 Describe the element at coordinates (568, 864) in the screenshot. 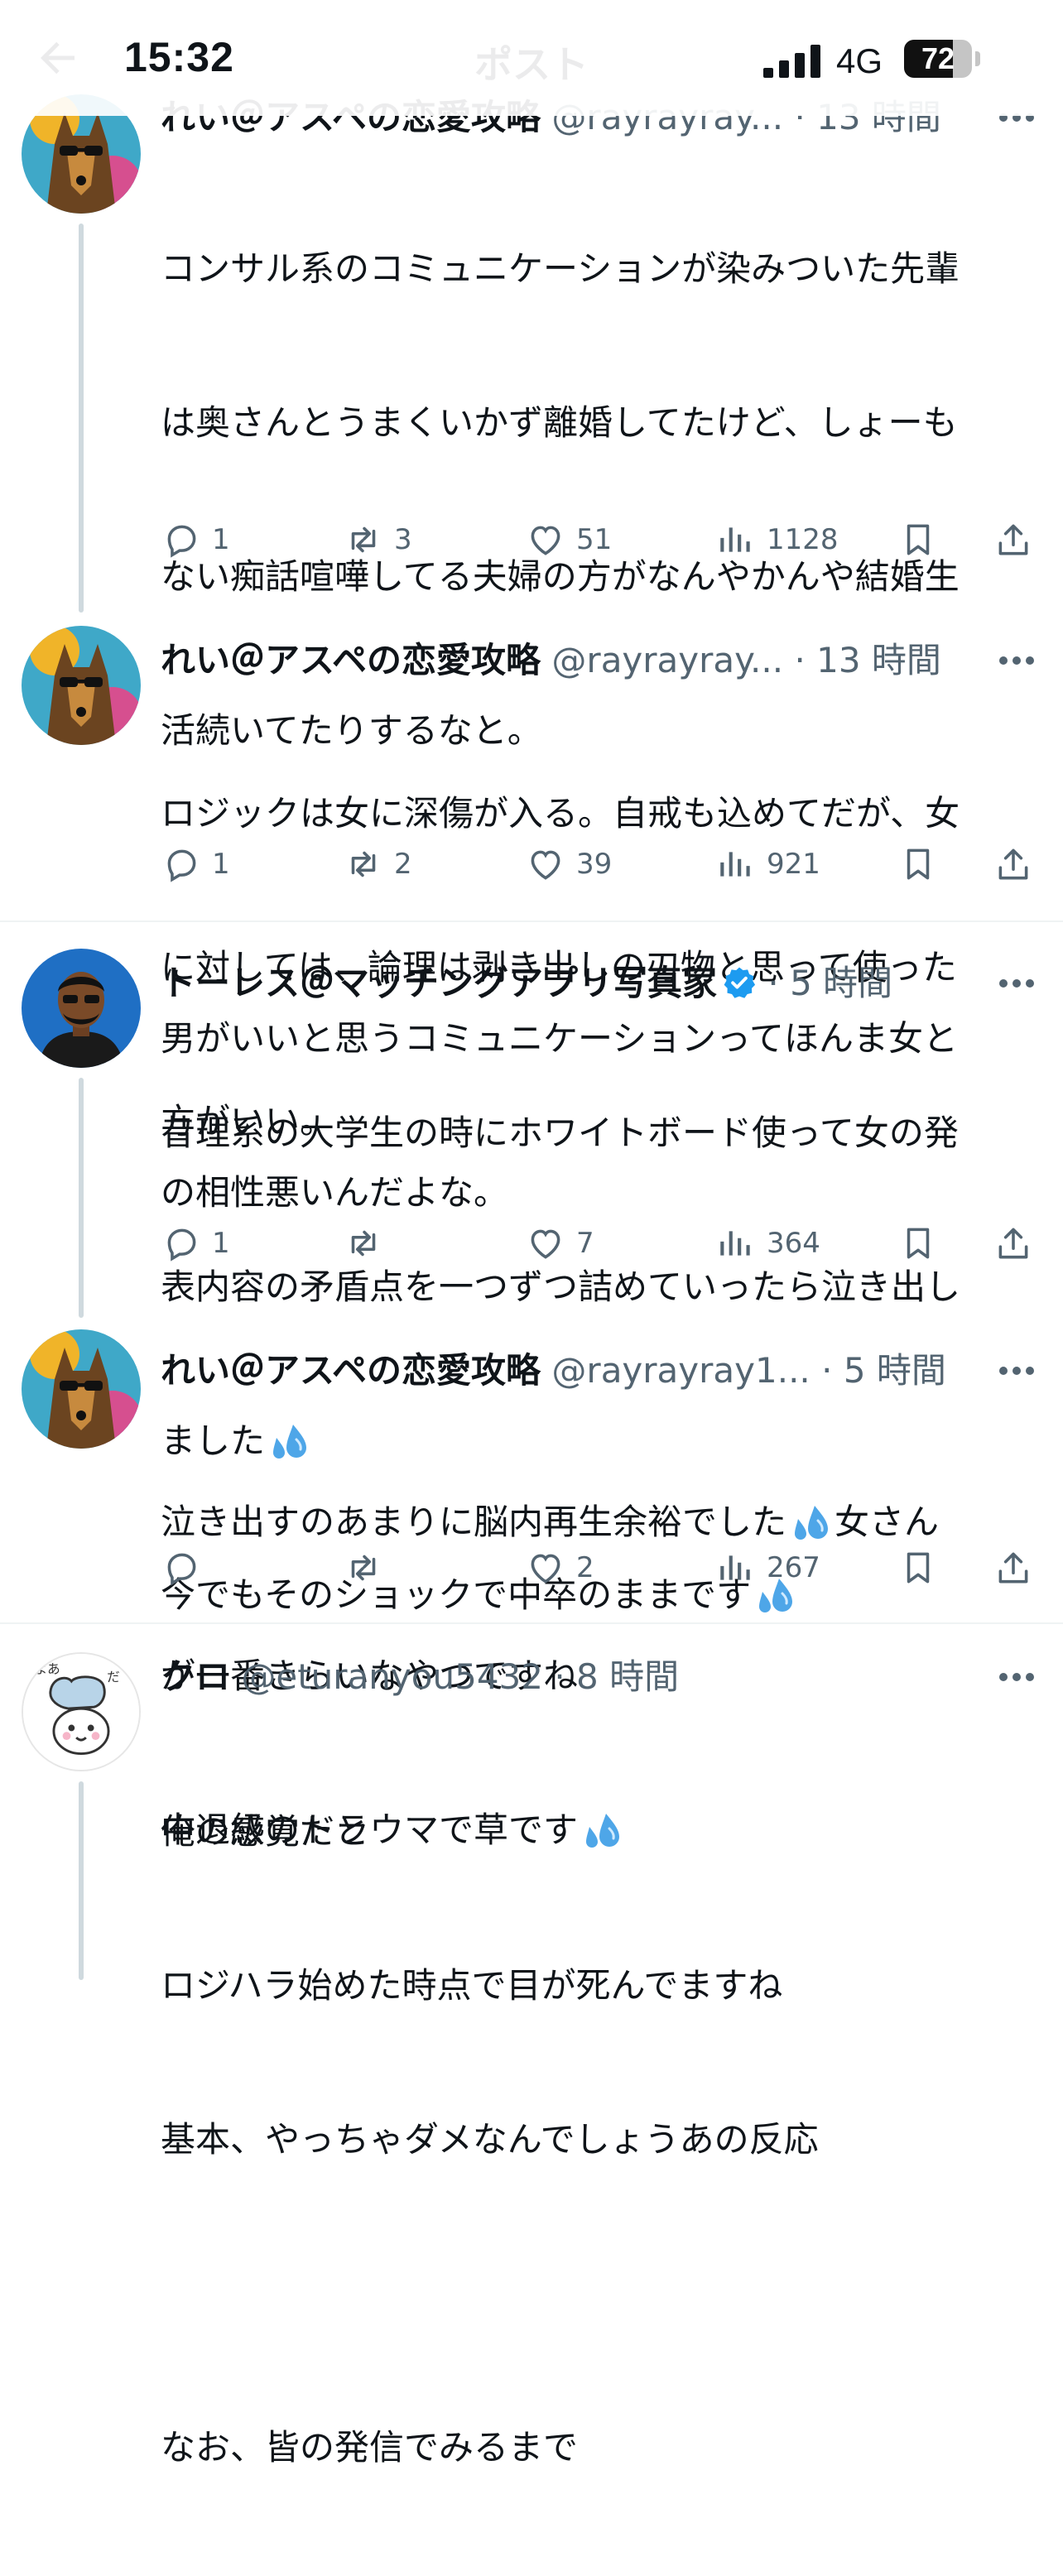

I see `like-button: 39` at that location.